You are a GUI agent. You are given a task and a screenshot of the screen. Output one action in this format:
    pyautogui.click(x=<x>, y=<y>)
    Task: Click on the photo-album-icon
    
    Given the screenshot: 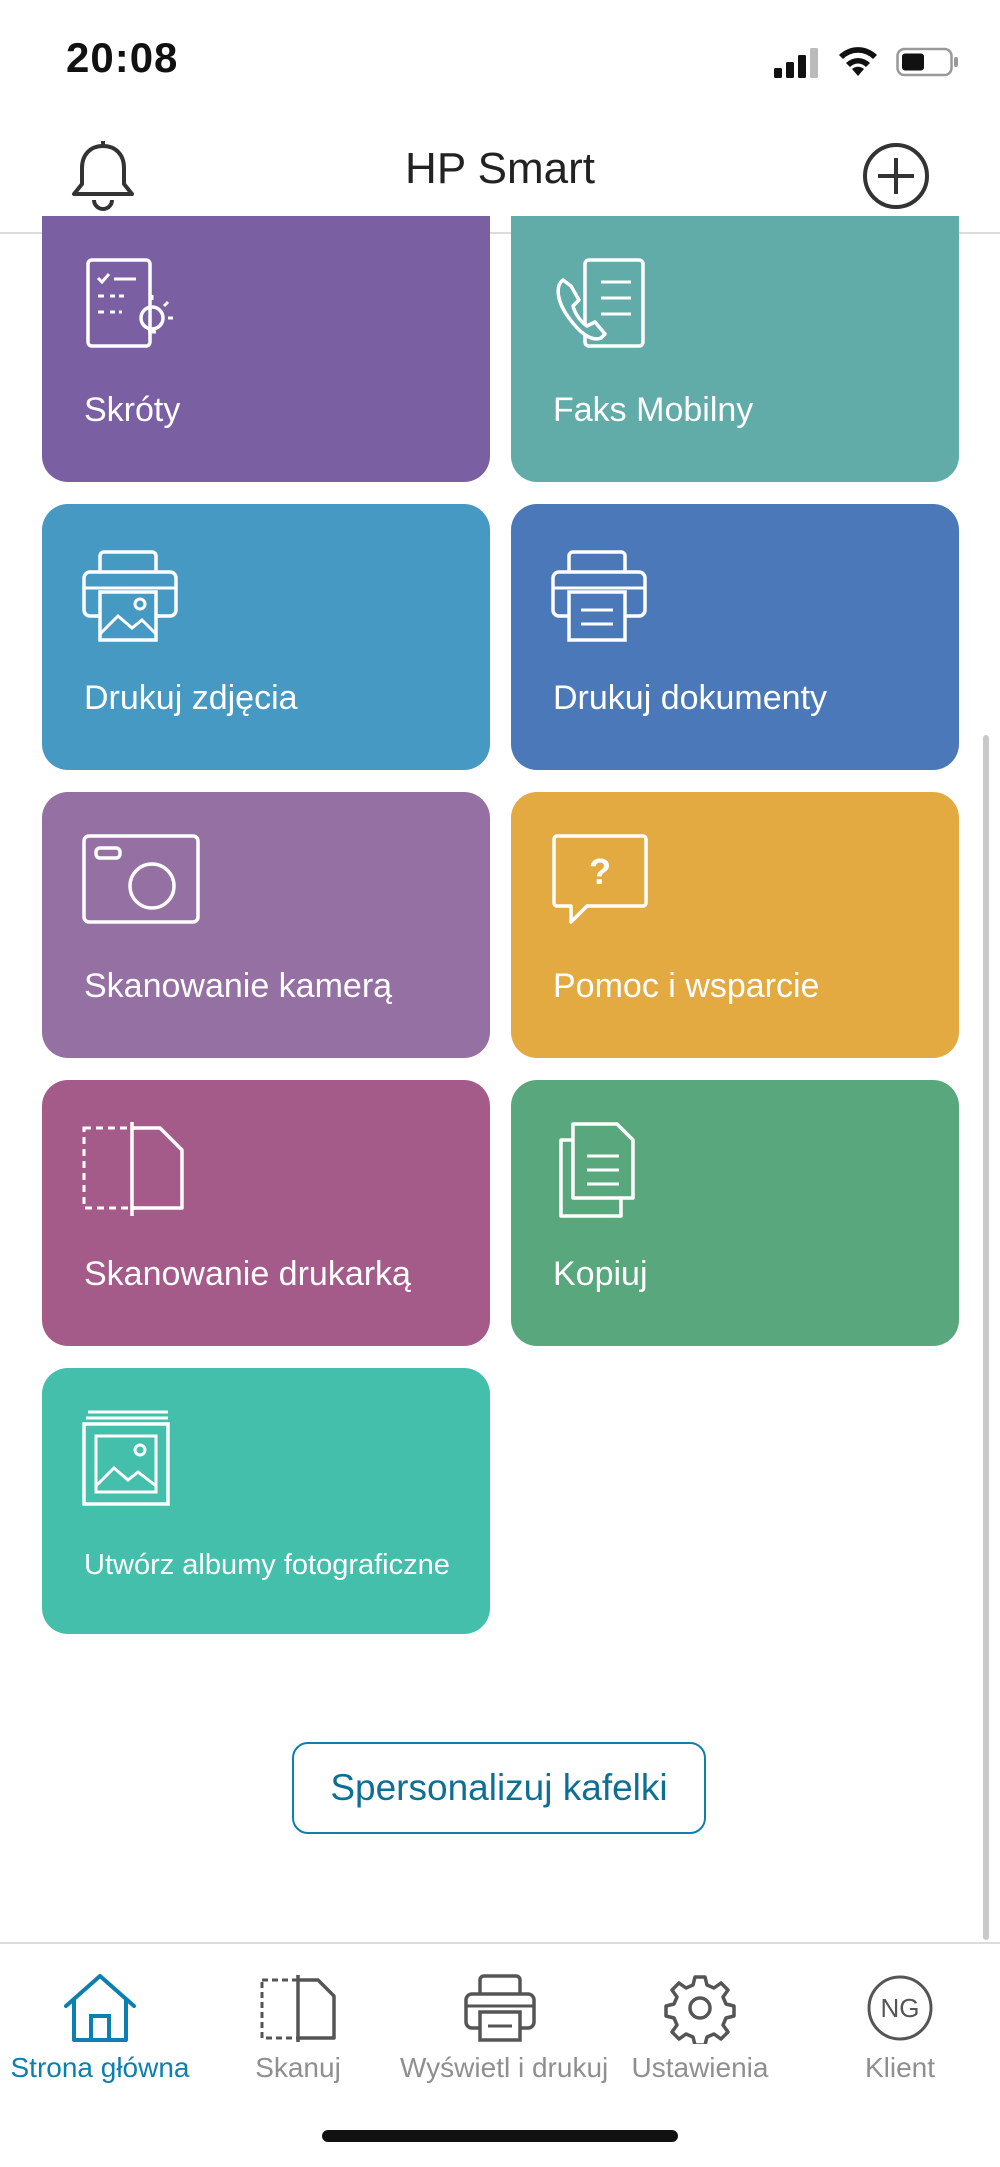 What is the action you would take?
    pyautogui.click(x=126, y=1458)
    